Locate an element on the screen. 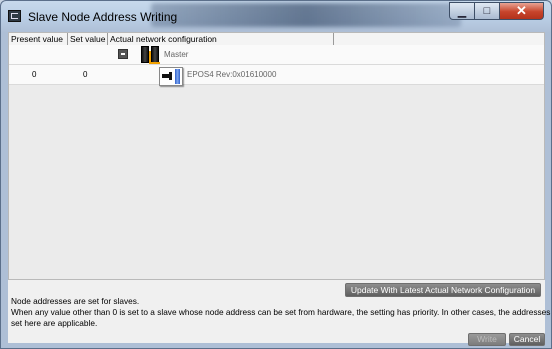 This screenshot has width=552, height=349. note-line: set here are applicable. is located at coordinates (54, 323).